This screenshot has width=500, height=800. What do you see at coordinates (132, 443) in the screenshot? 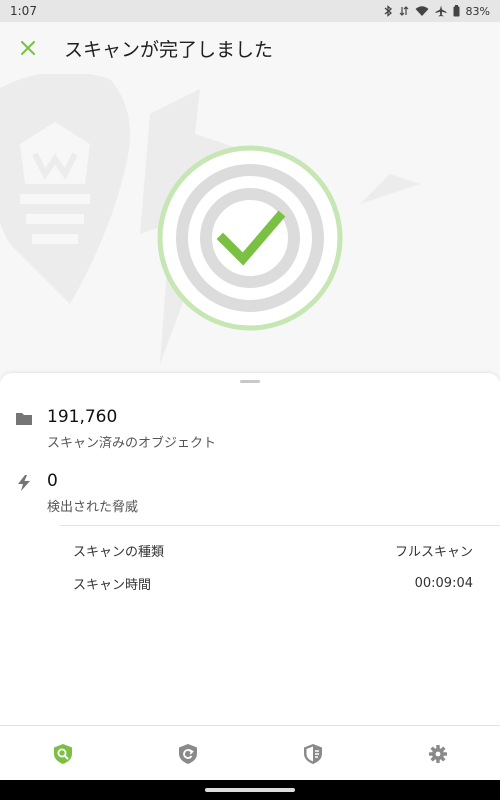
I see `scanned-objects-label: スキャン済みのオブジェクト` at bounding box center [132, 443].